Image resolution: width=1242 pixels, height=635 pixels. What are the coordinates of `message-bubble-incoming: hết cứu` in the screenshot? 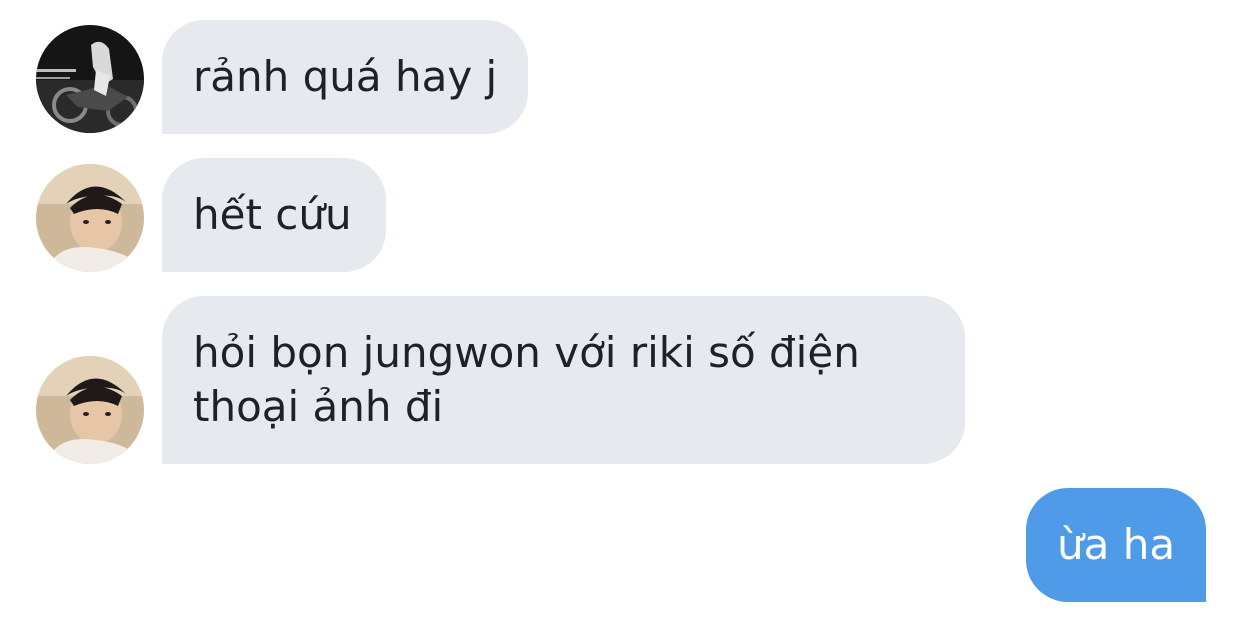 It's located at (274, 215).